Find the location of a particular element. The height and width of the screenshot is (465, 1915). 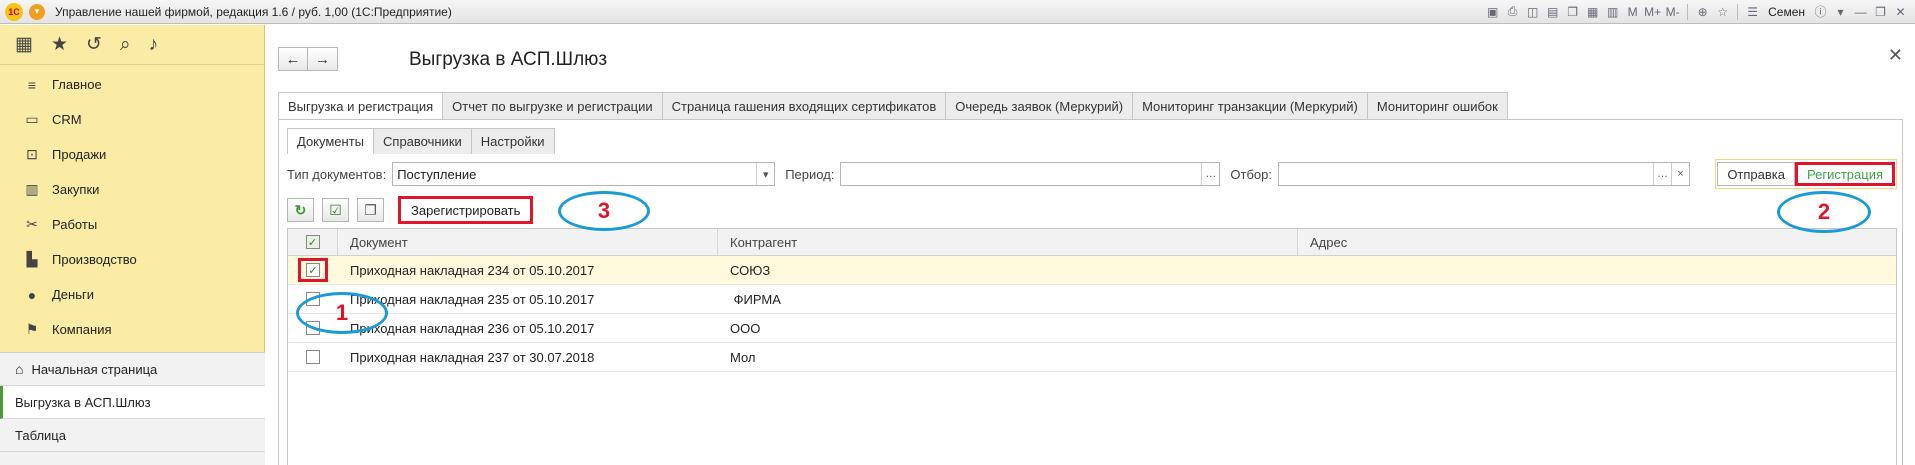

mode-toggle: Отправка Регистрация is located at coordinates (1806, 174).